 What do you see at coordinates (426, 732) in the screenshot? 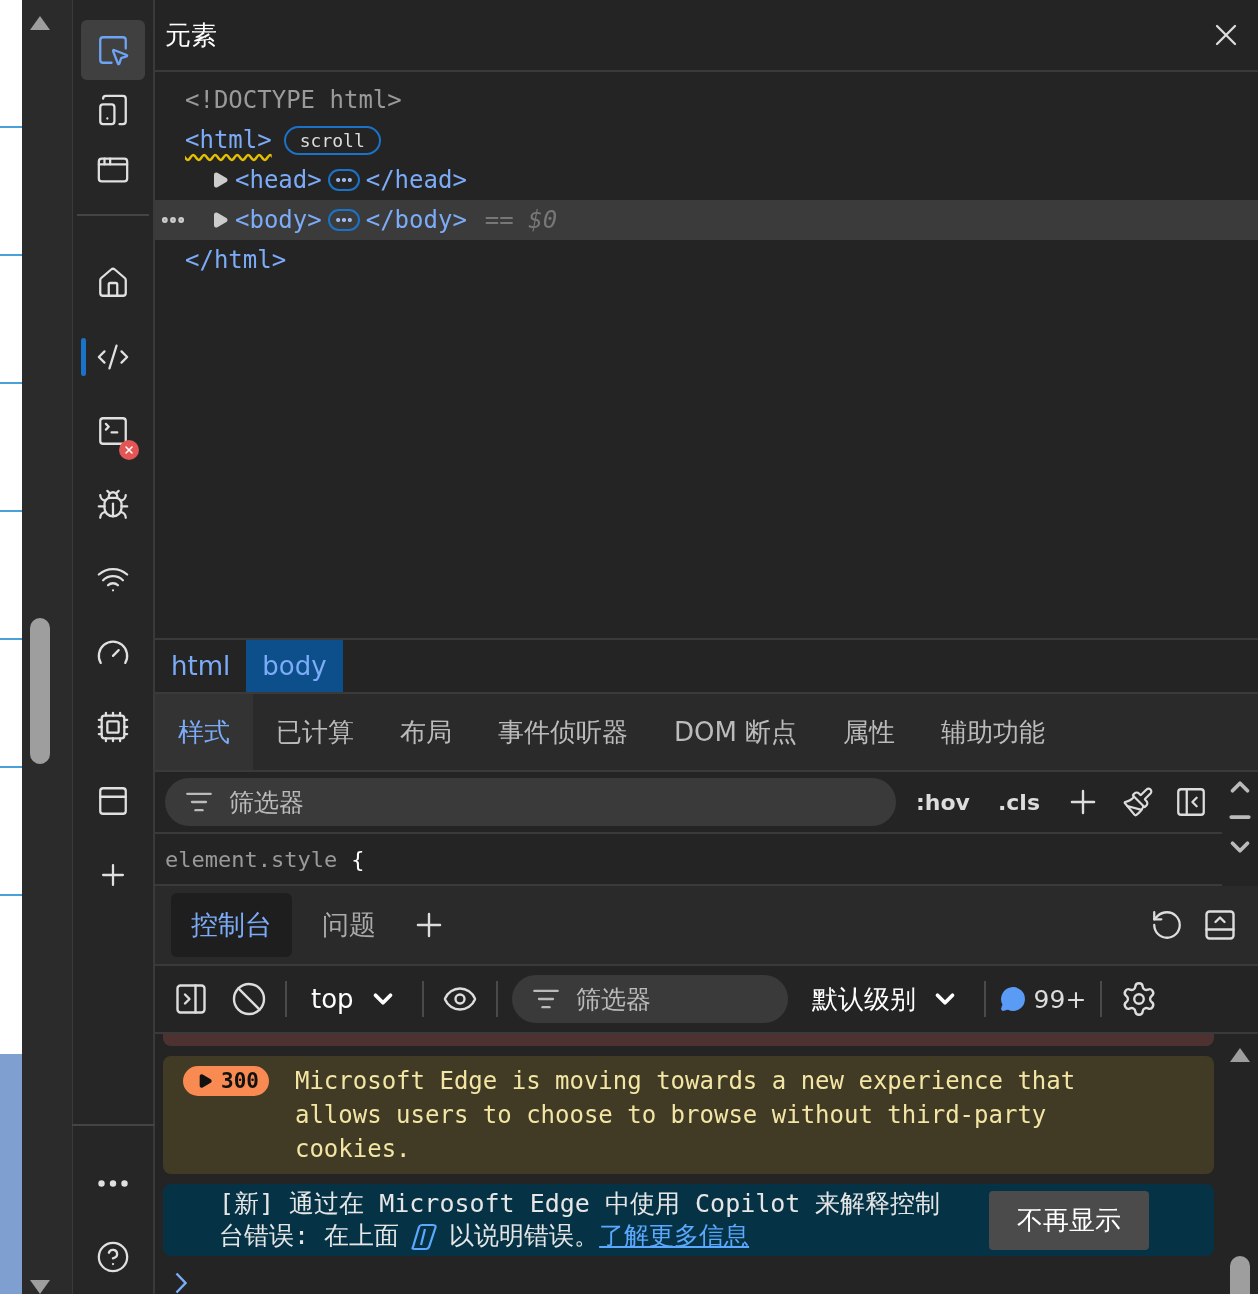
I see `panel-tab: 布局` at bounding box center [426, 732].